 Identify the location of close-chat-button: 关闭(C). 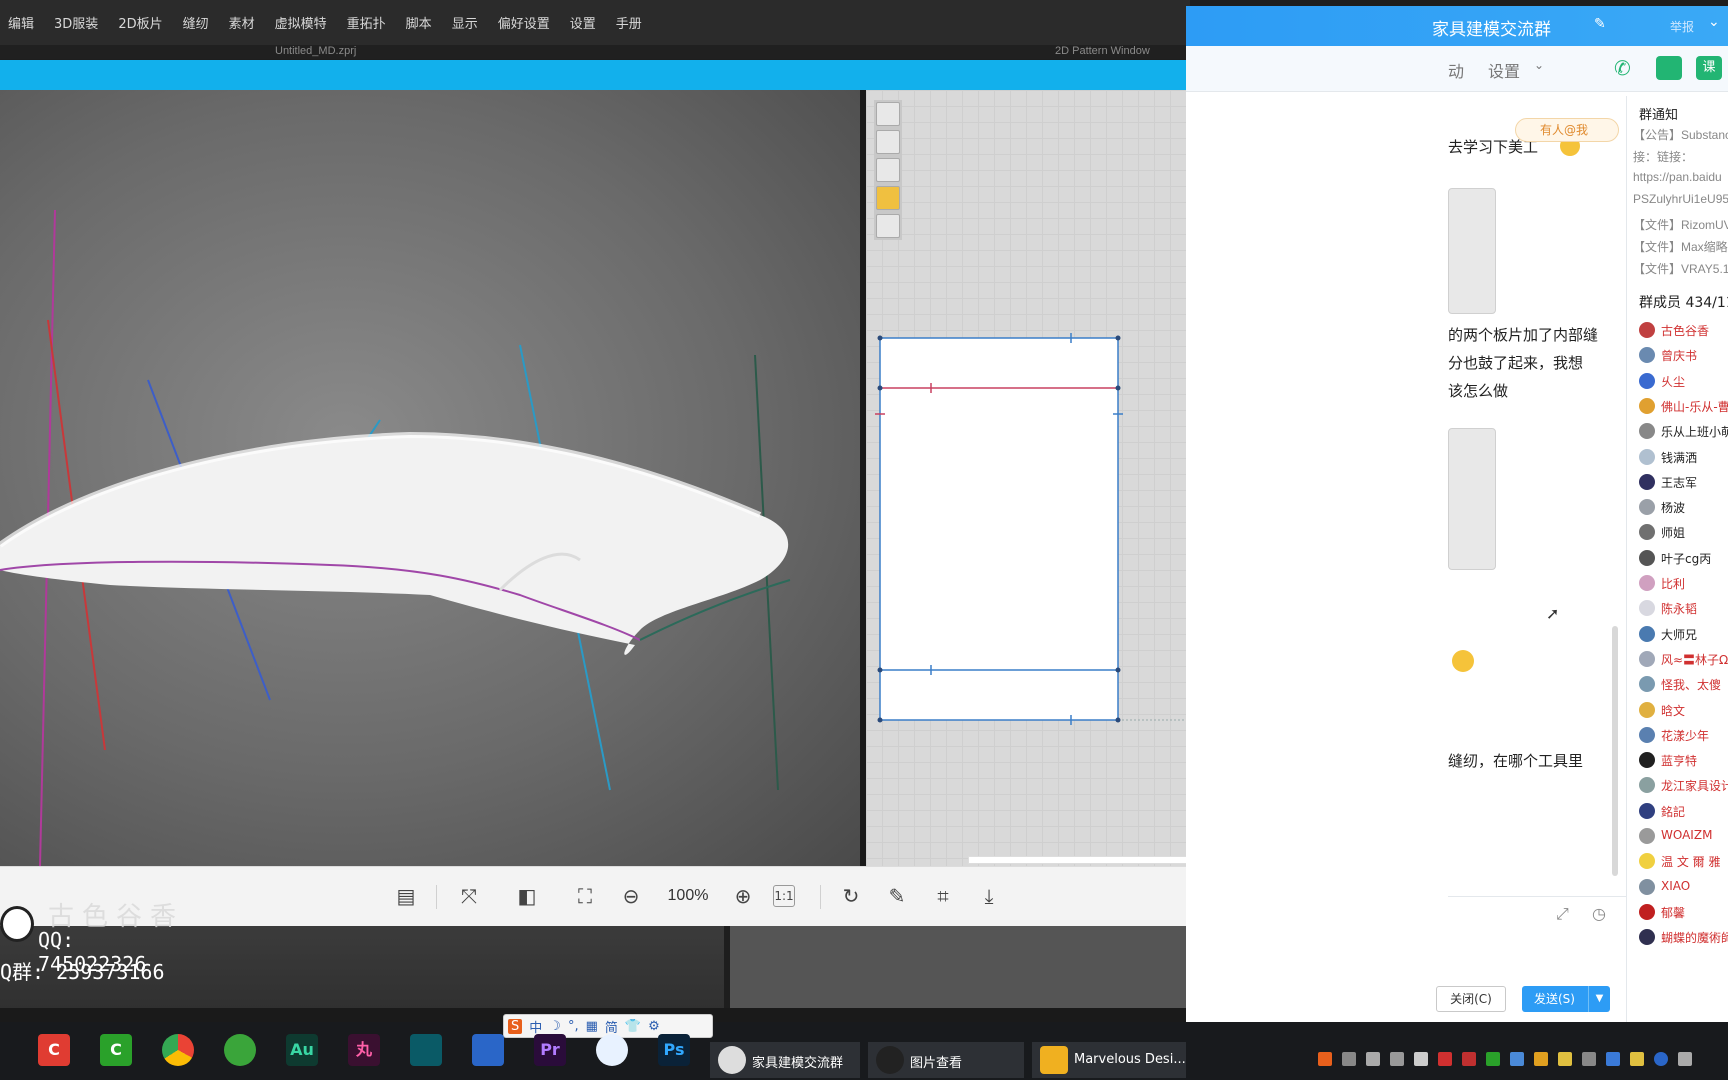
(1471, 999).